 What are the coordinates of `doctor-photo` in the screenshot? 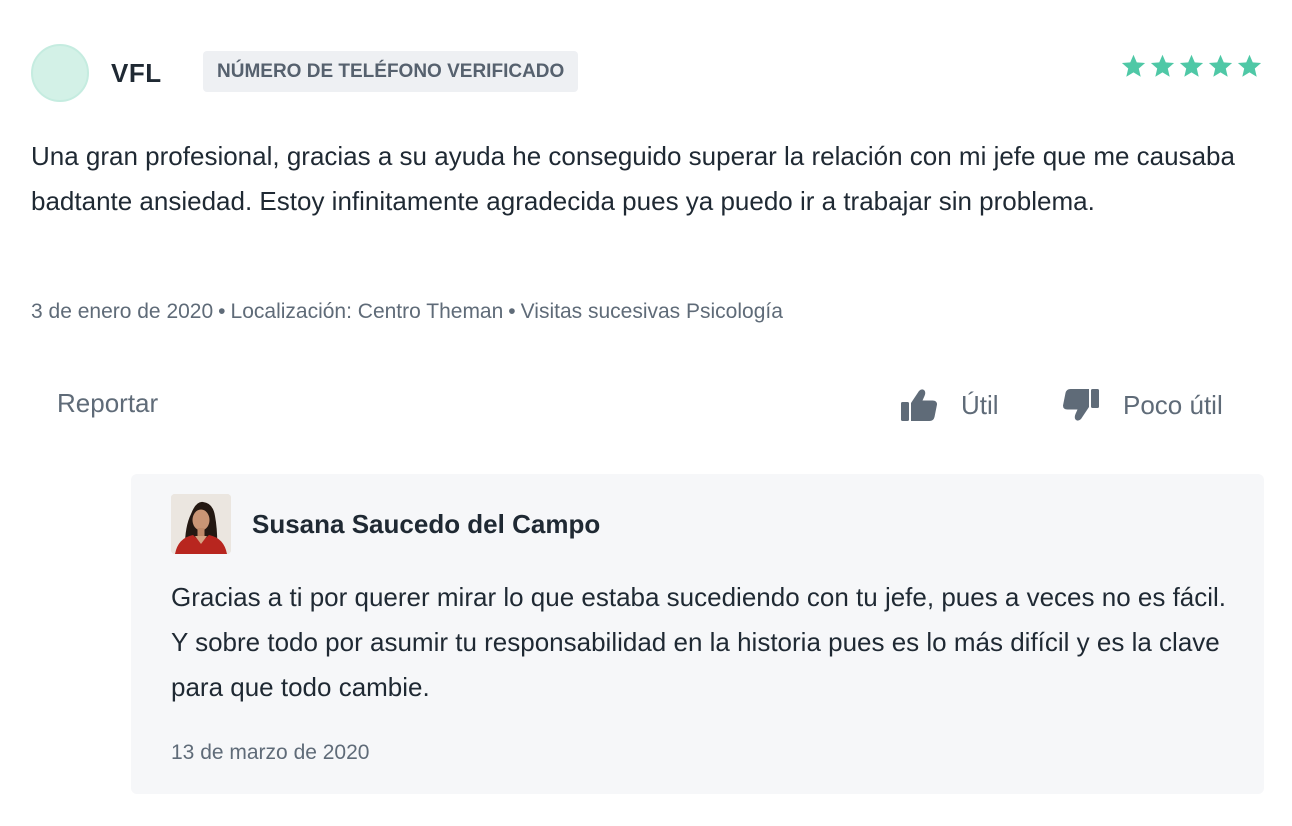 It's located at (201, 524).